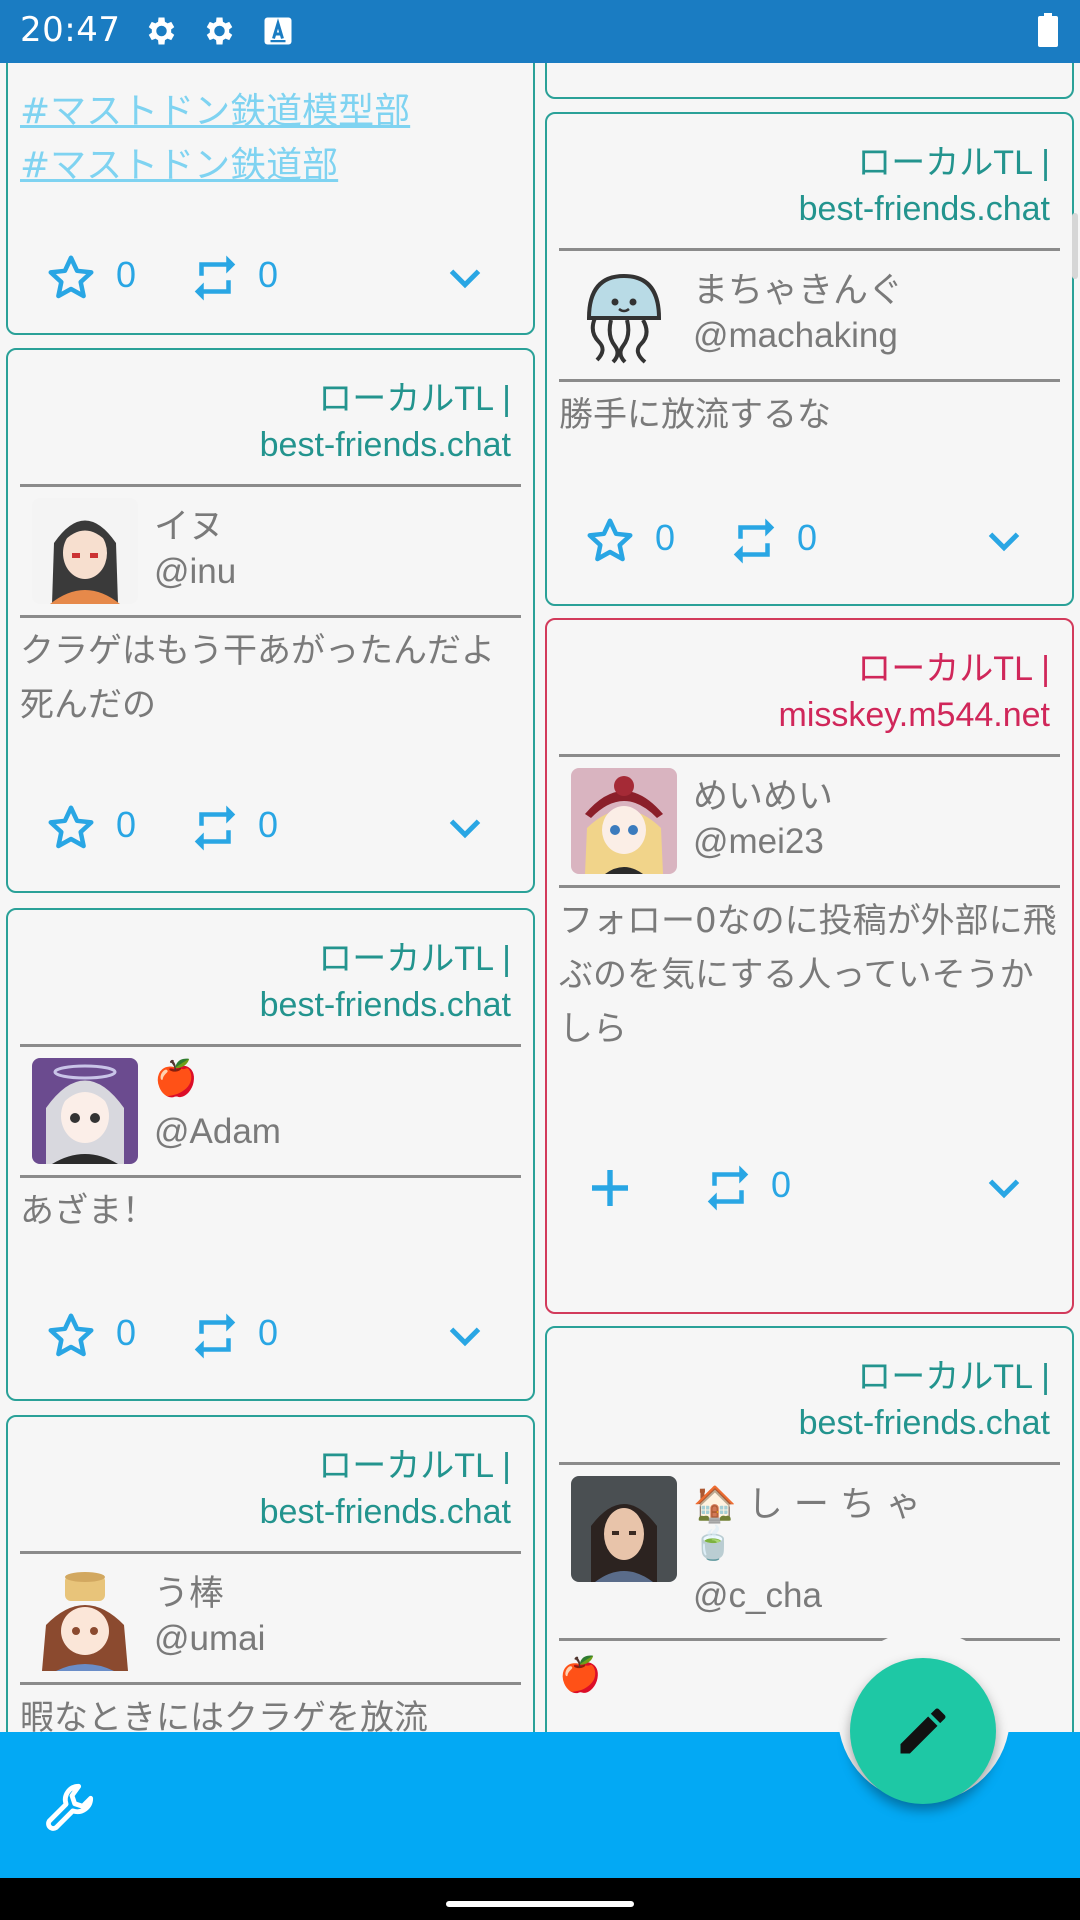  Describe the element at coordinates (176, 1079) in the screenshot. I see `display-name: 🍎` at that location.